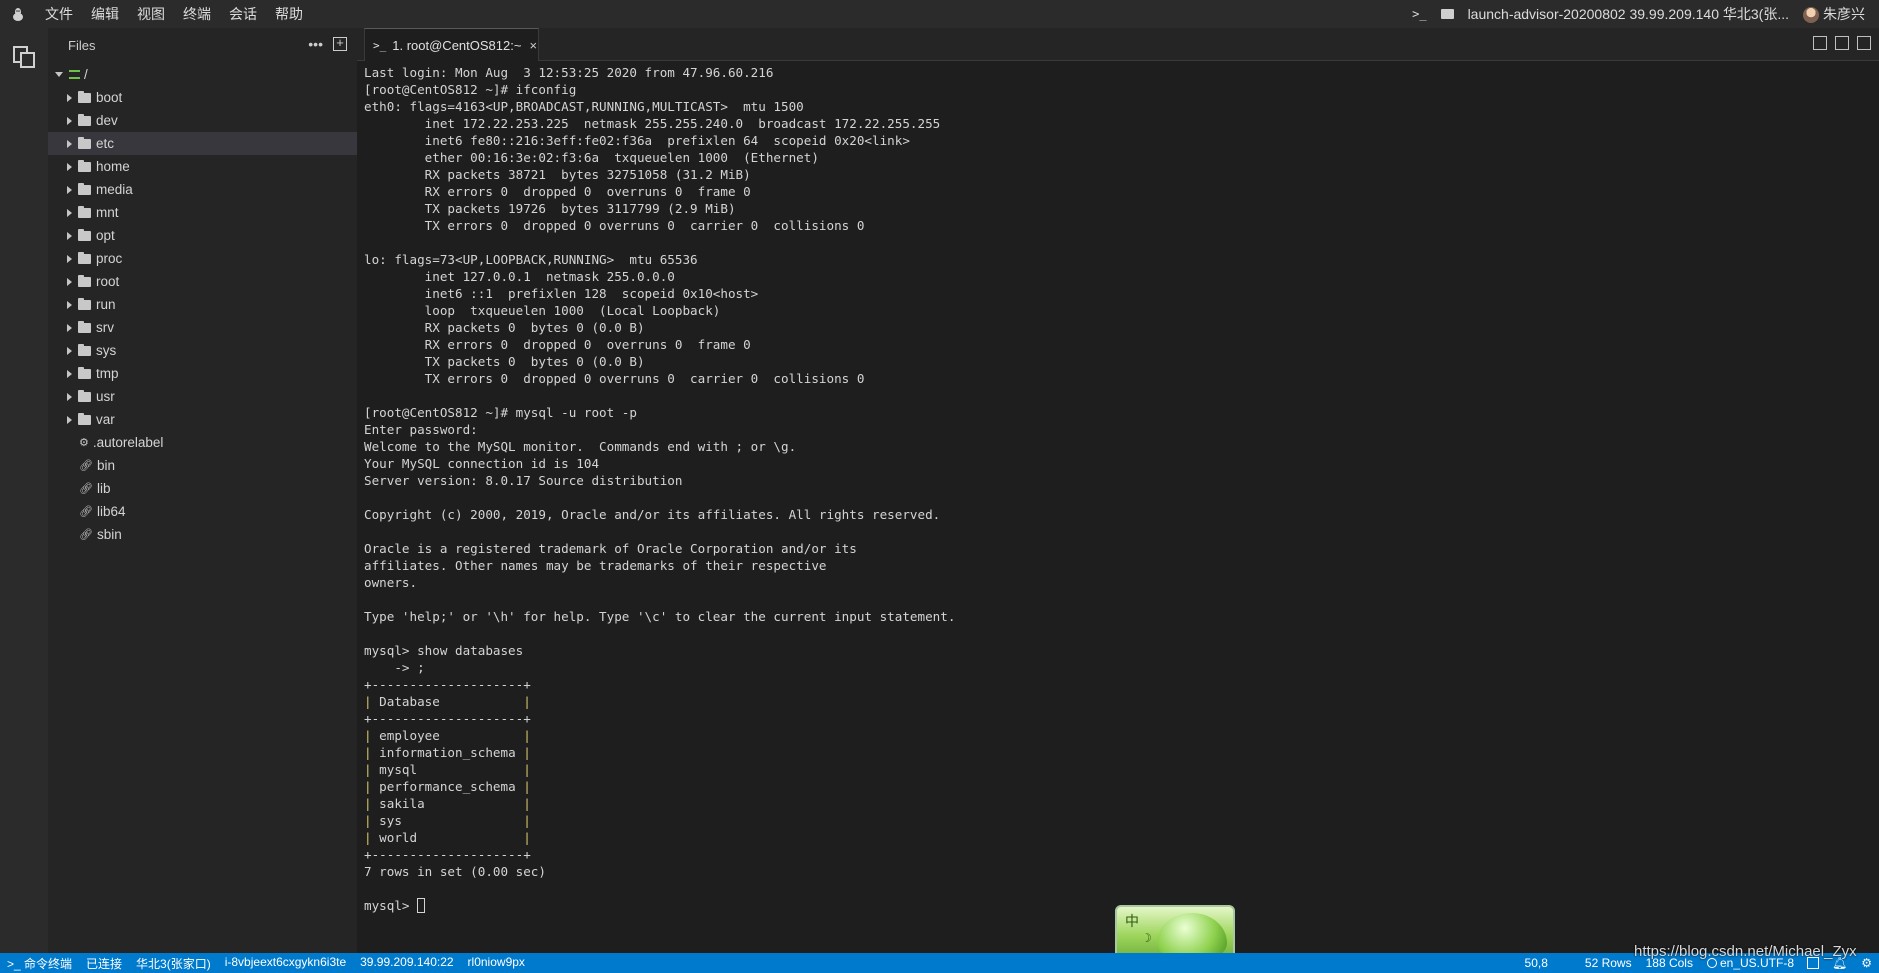 Image resolution: width=1879 pixels, height=973 pixels. What do you see at coordinates (202, 304) in the screenshot?
I see `tree-folder-run: run` at bounding box center [202, 304].